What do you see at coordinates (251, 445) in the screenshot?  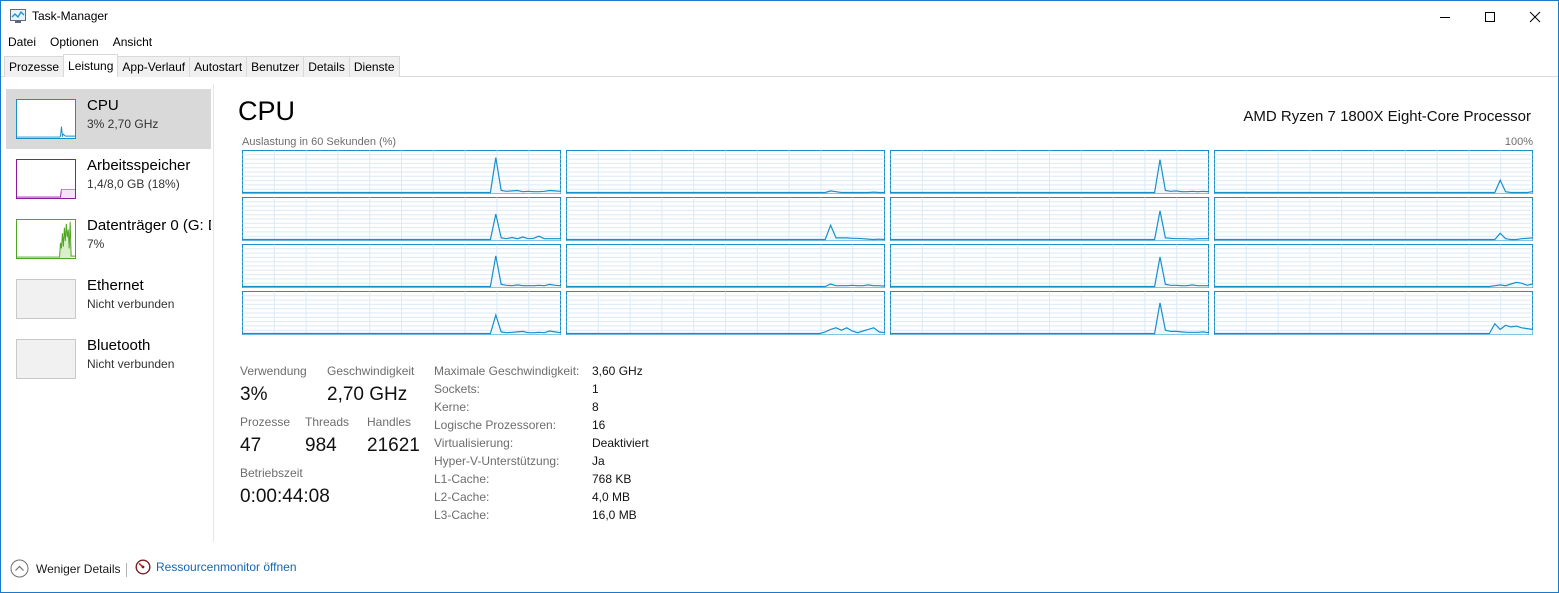 I see `processes-value: 47` at bounding box center [251, 445].